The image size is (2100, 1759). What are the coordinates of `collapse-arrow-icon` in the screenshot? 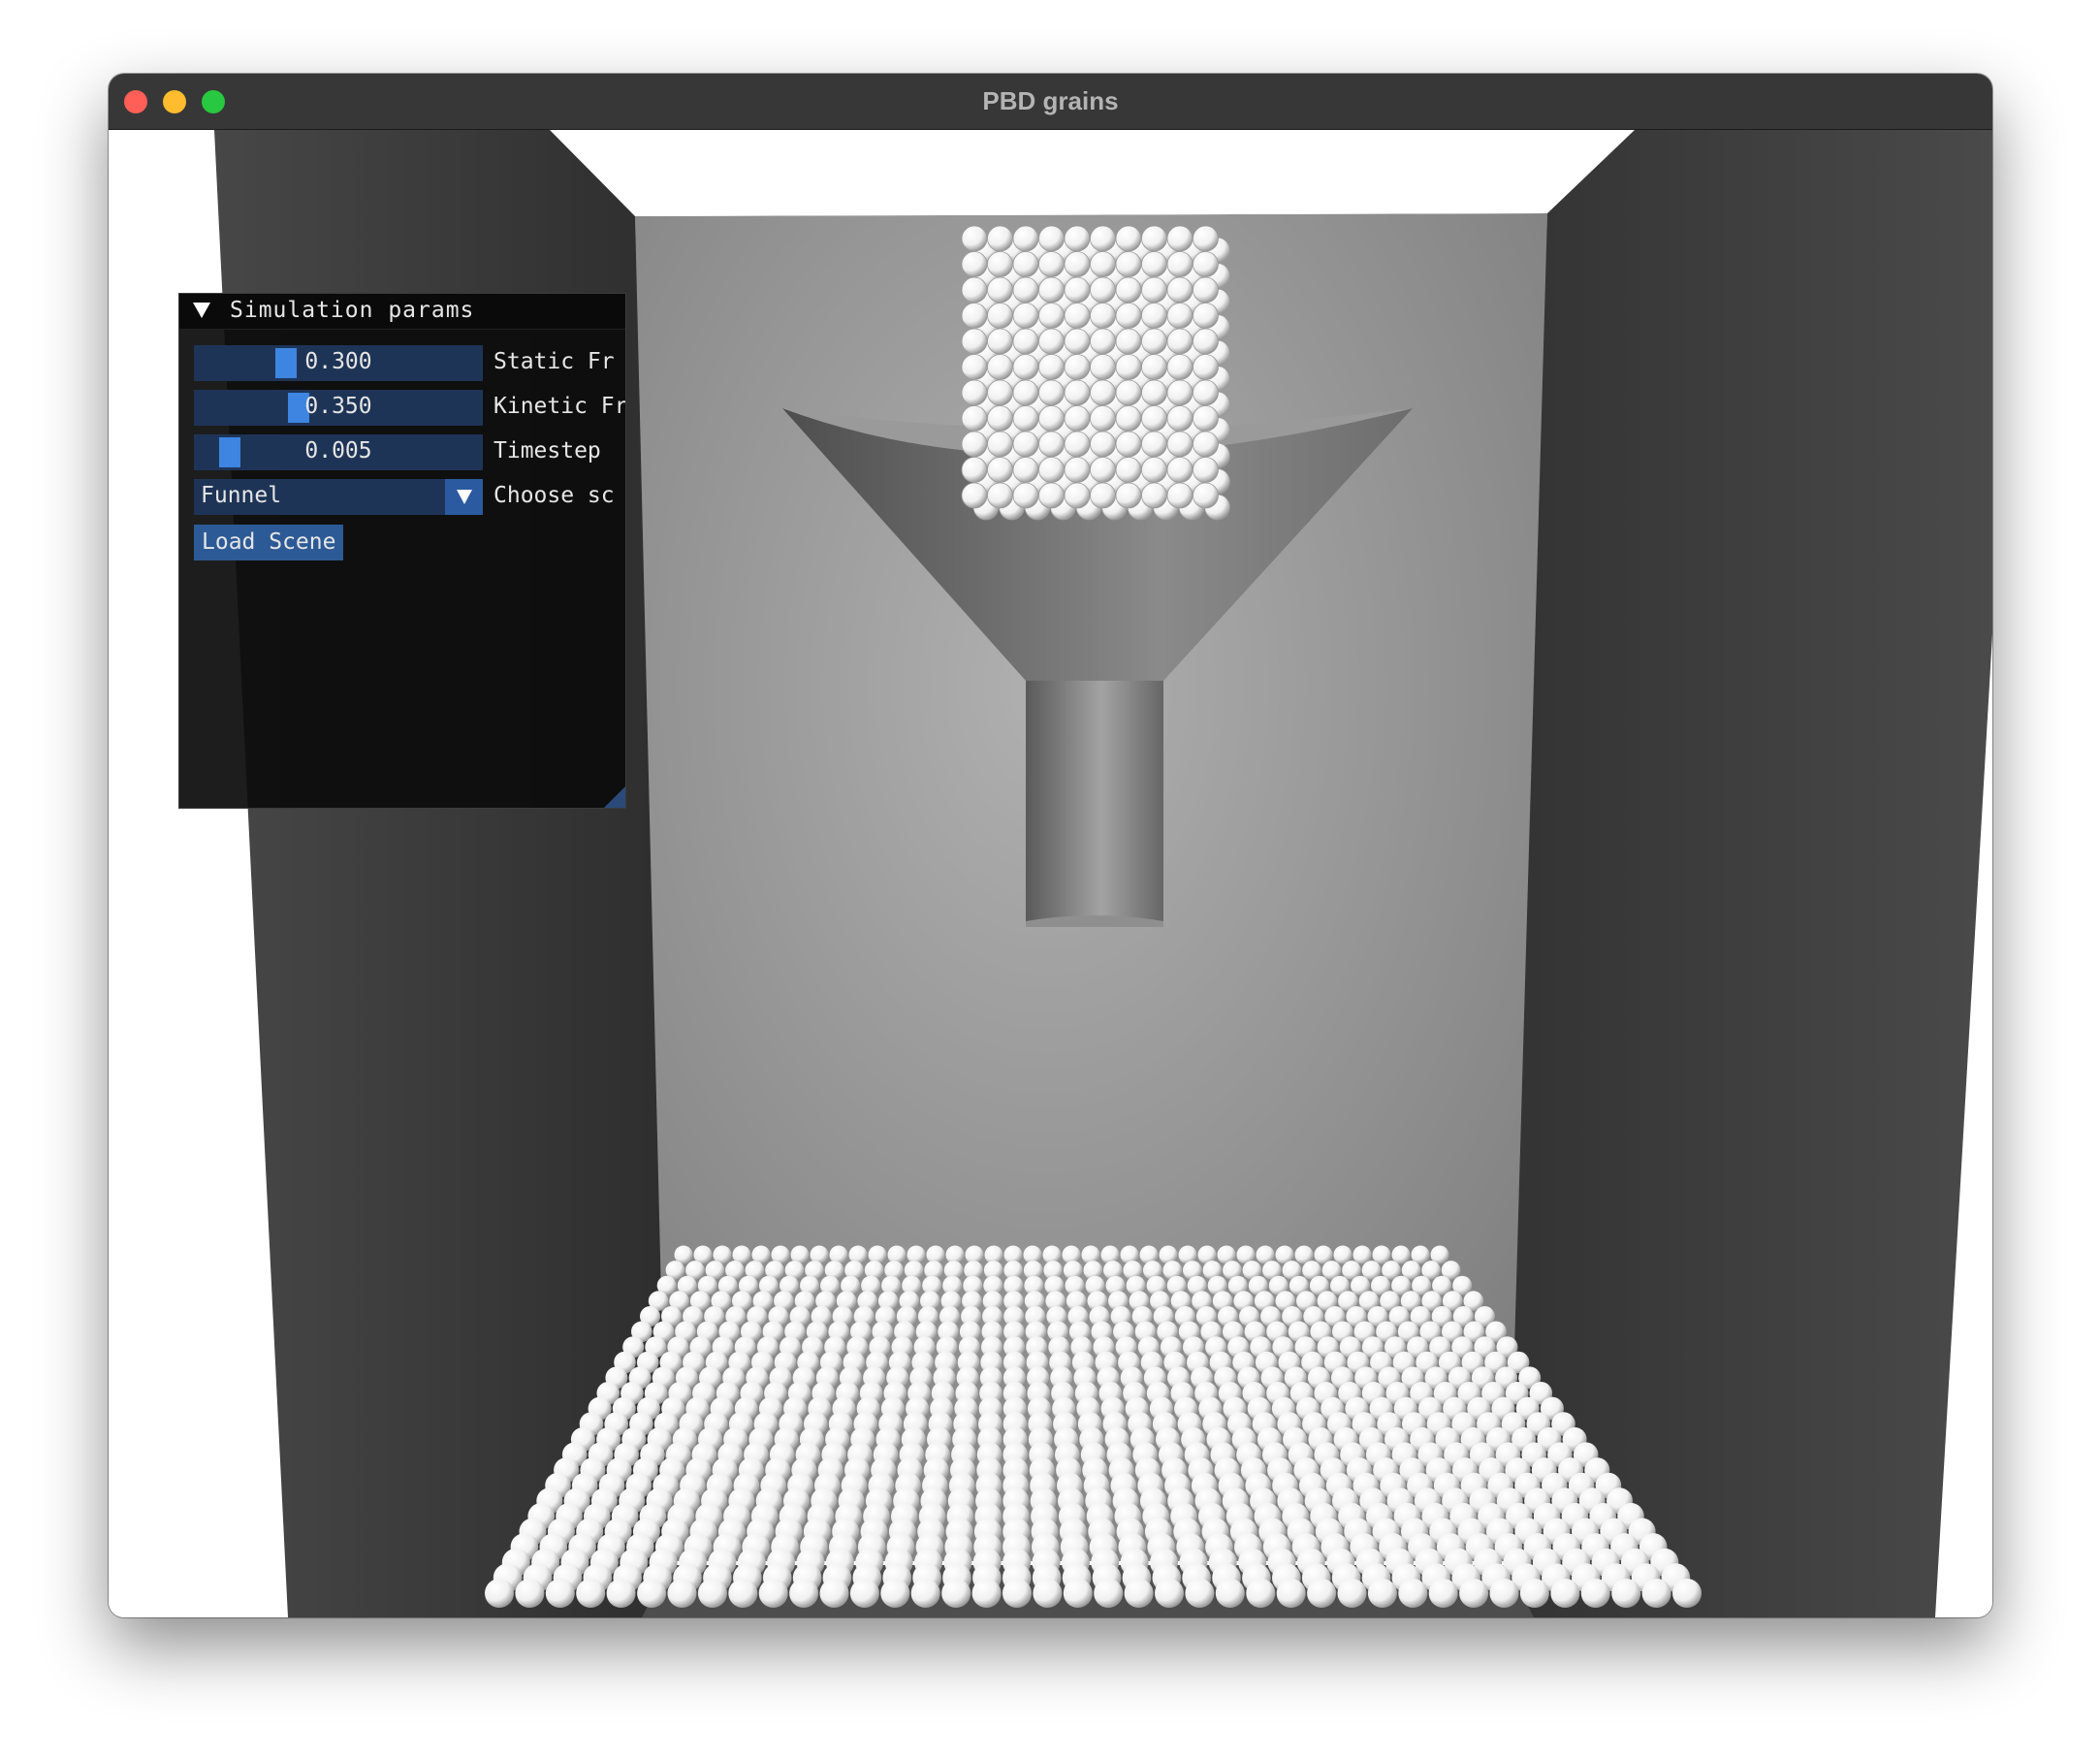 It's located at (201, 310).